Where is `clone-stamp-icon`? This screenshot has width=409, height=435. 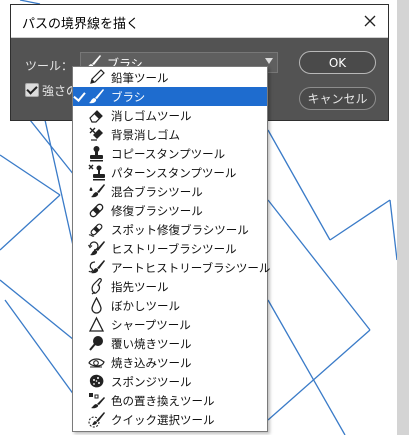
clone-stamp-icon is located at coordinates (96, 154).